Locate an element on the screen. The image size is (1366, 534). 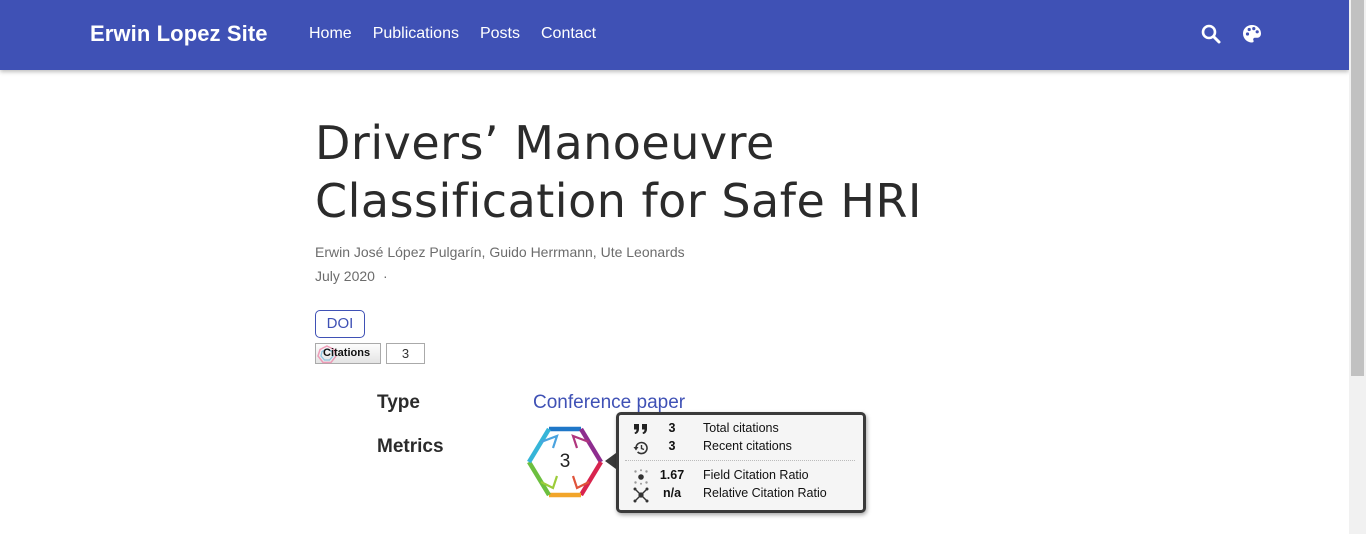
metric-label: Relative Citation Ratio is located at coordinates (765, 493).